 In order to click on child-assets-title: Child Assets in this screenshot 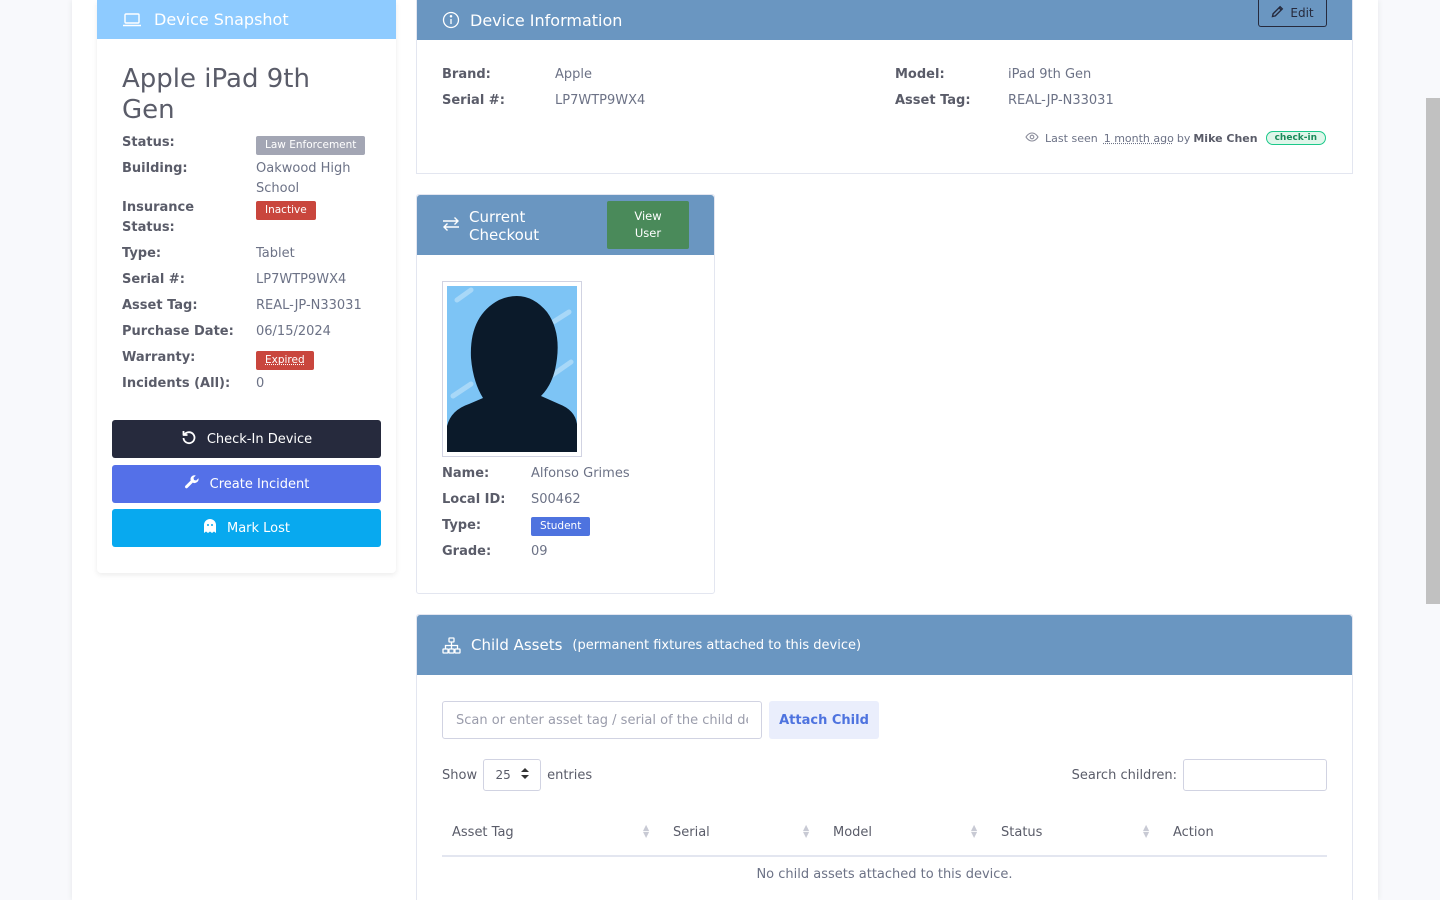, I will do `click(516, 645)`.